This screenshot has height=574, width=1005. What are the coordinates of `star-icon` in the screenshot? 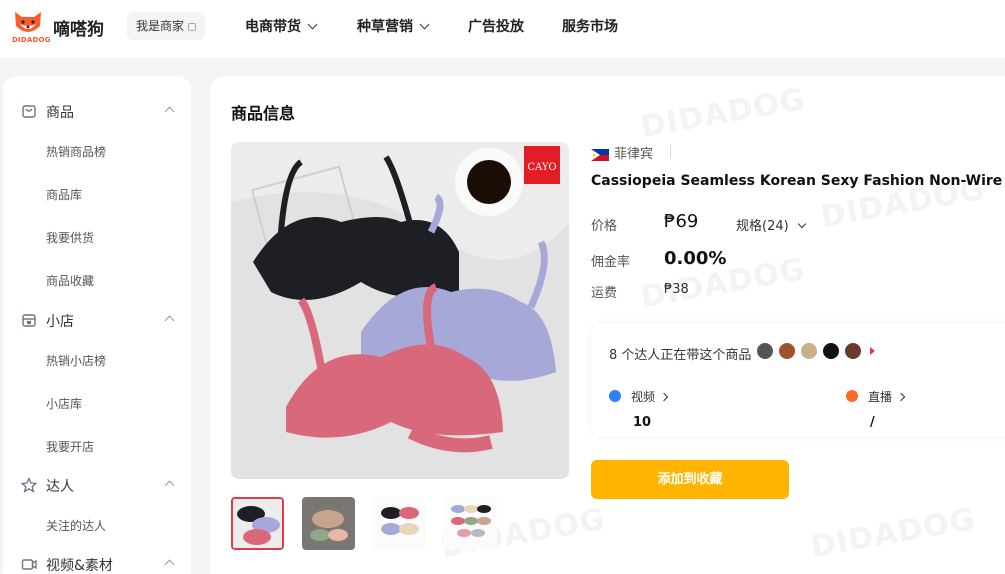 It's located at (29, 485).